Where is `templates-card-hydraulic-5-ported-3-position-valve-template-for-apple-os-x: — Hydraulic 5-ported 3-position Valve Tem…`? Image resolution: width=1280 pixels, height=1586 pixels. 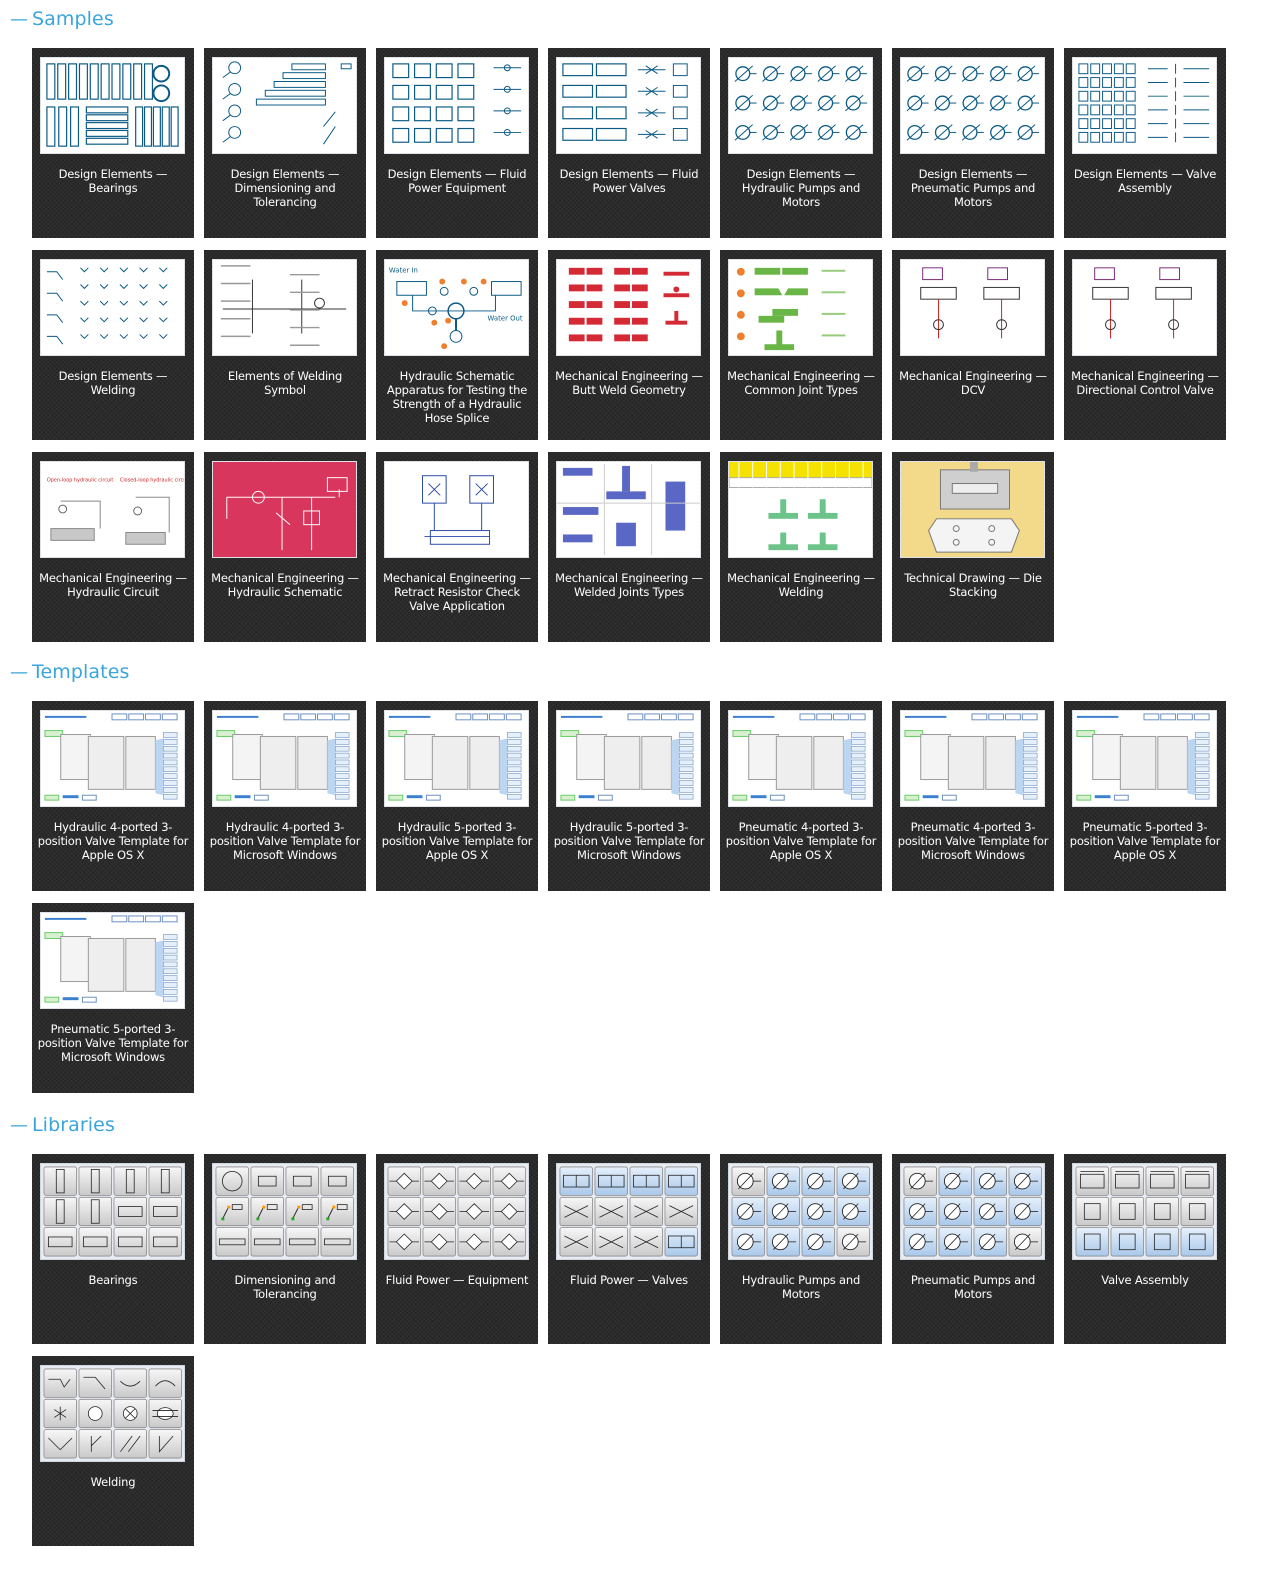
templates-card-hydraulic-5-ported-3-position-valve-template-for-apple-os-x: — Hydraulic 5-ported 3-position Valve Tem… is located at coordinates (457, 796).